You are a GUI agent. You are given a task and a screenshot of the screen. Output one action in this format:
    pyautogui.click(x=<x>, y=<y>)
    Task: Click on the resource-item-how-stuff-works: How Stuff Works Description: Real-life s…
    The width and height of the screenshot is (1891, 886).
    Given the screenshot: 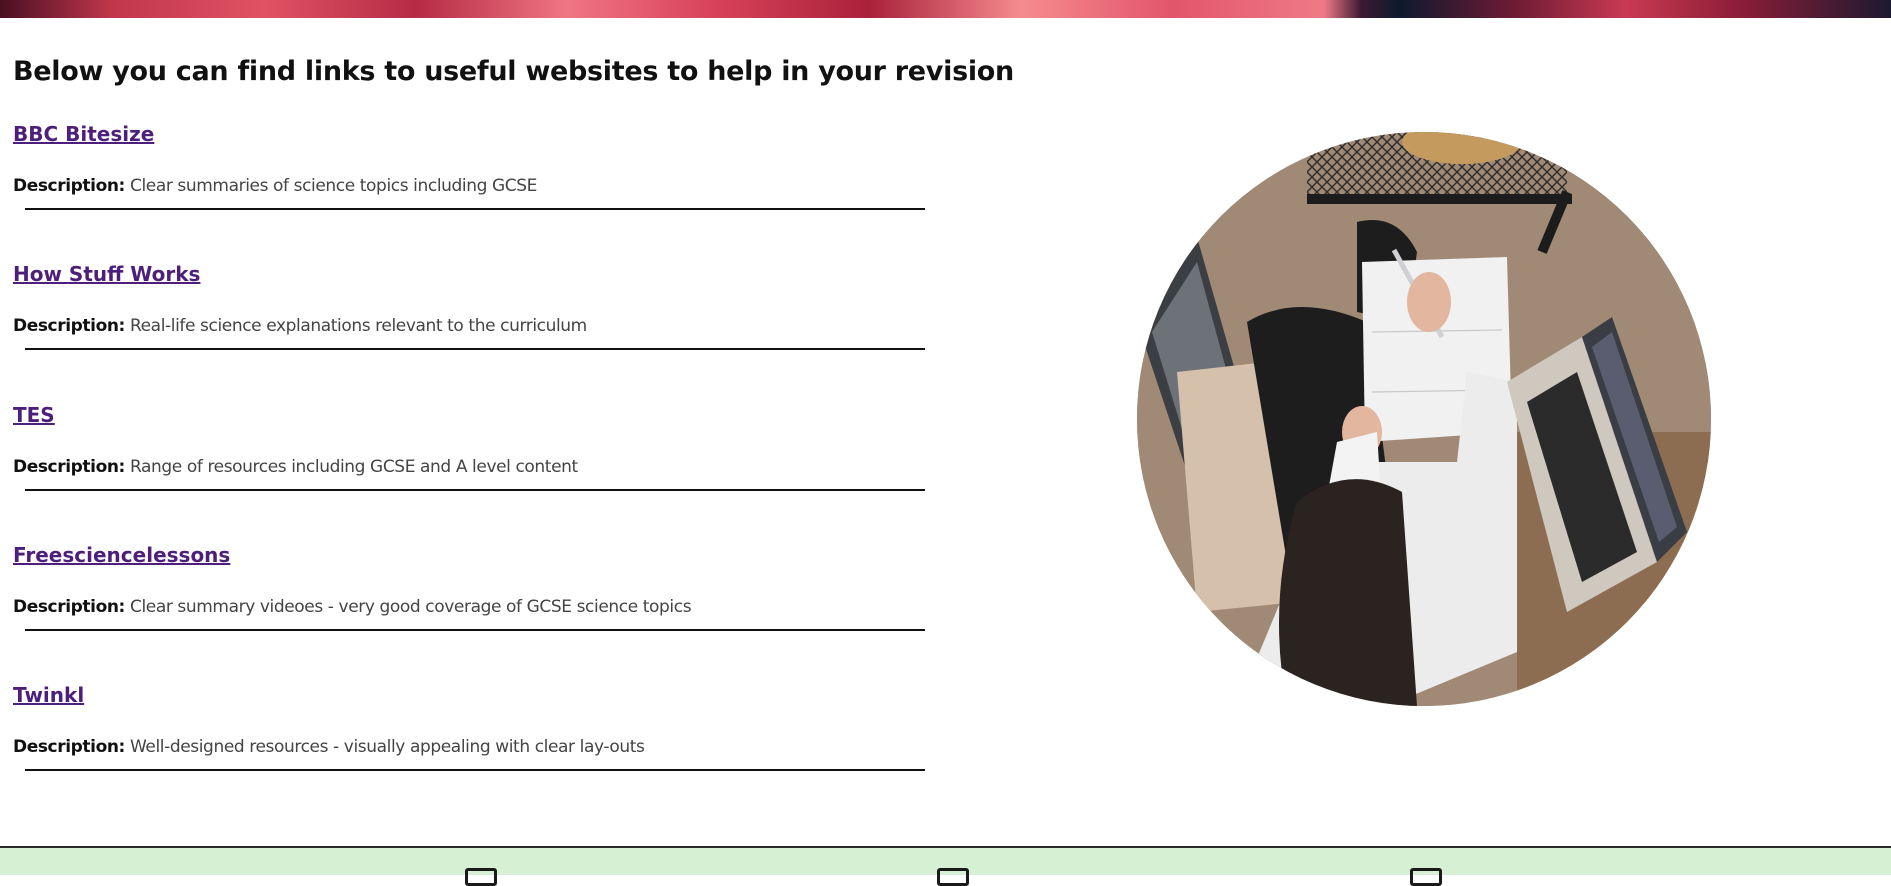 What is the action you would take?
    pyautogui.click(x=473, y=306)
    